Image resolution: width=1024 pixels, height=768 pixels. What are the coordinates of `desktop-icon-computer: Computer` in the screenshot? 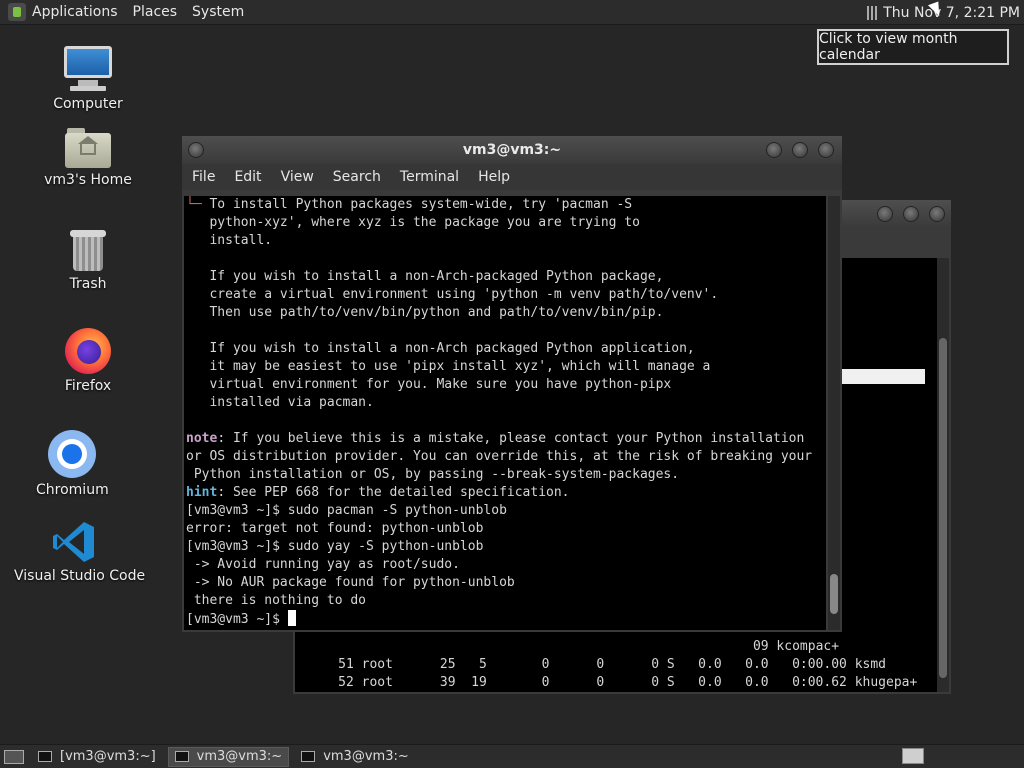 It's located at (88, 79).